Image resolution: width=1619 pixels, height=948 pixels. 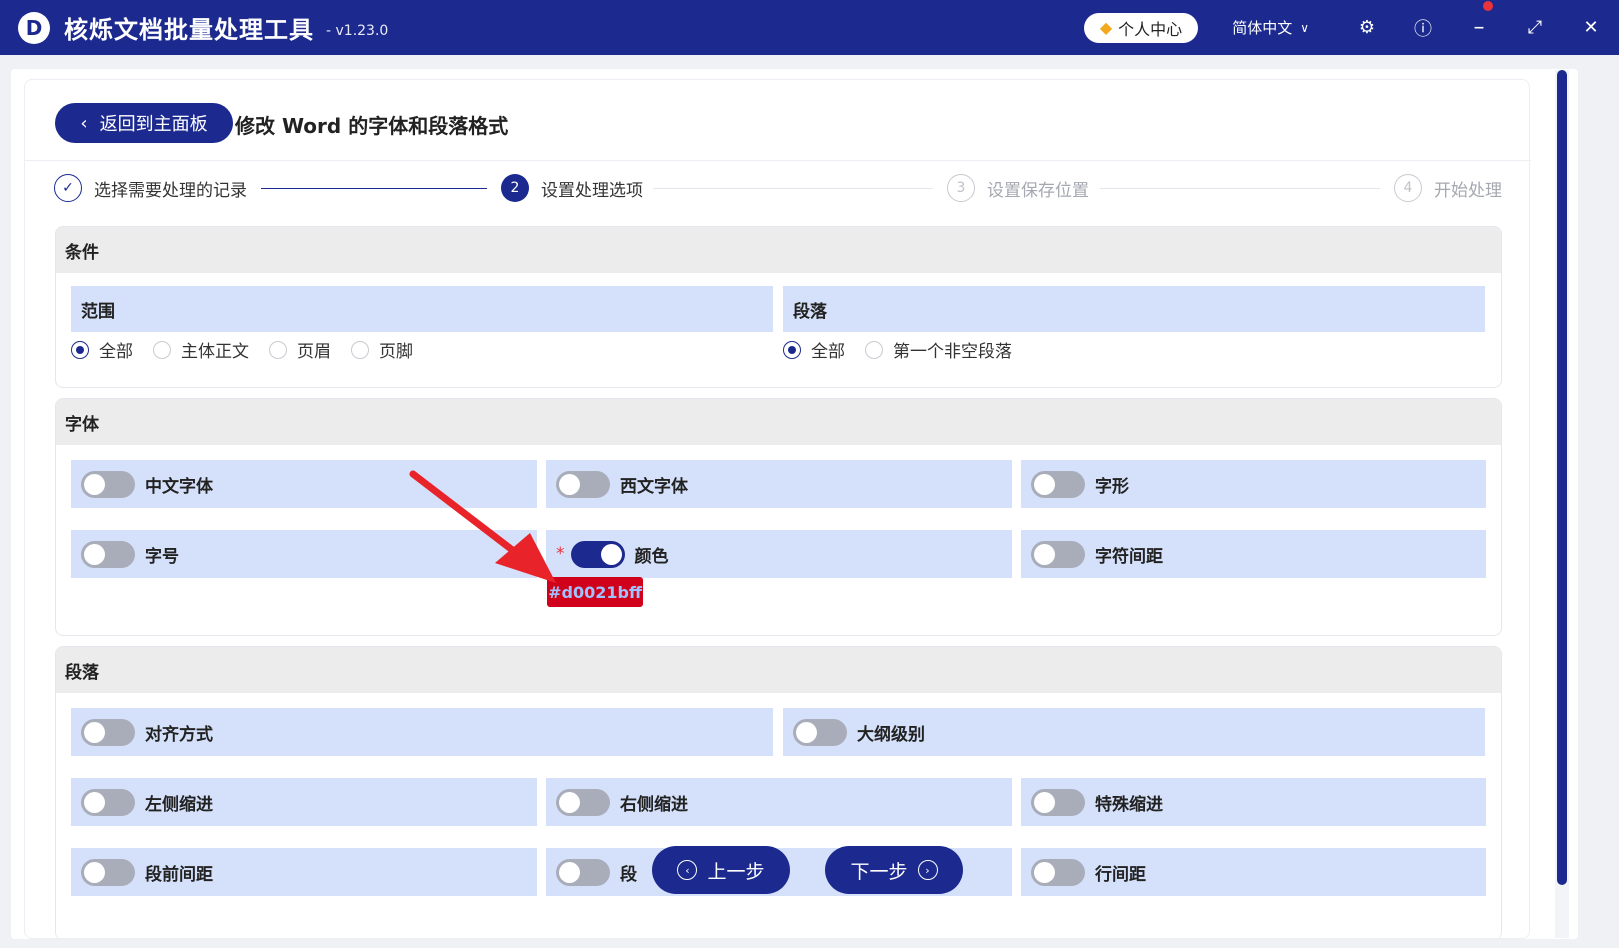 What do you see at coordinates (1535, 27) in the screenshot?
I see `maximize-icon: ⤢` at bounding box center [1535, 27].